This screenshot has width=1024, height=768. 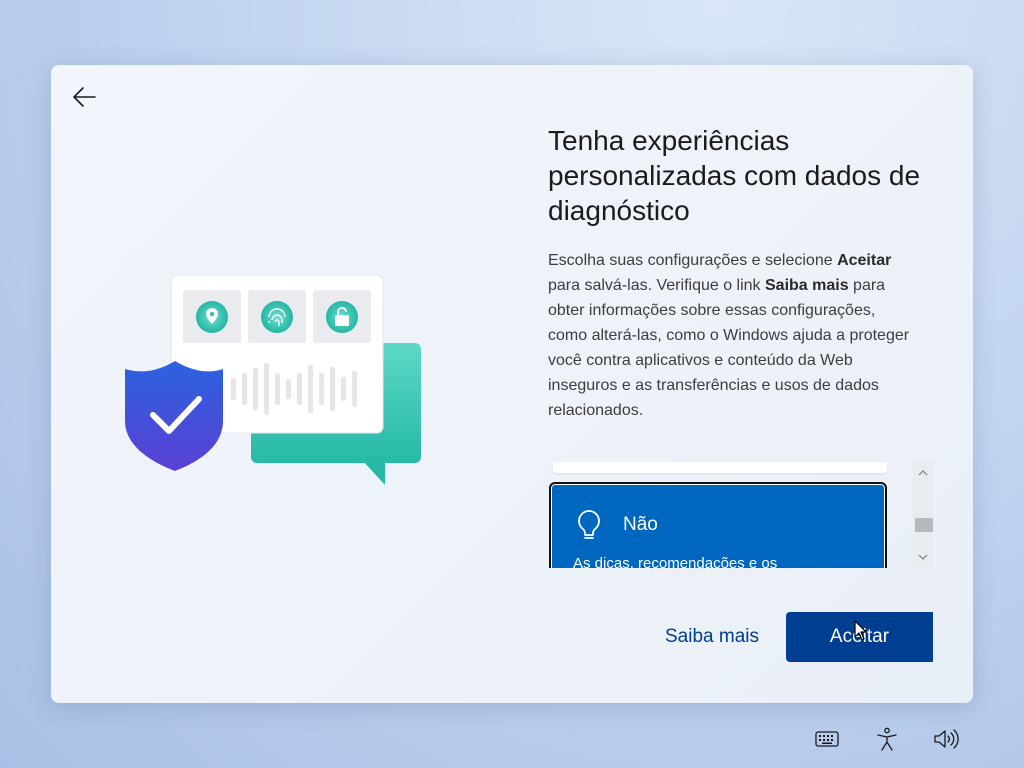 I want to click on desc-bold-accept: Aceitar, so click(x=864, y=260).